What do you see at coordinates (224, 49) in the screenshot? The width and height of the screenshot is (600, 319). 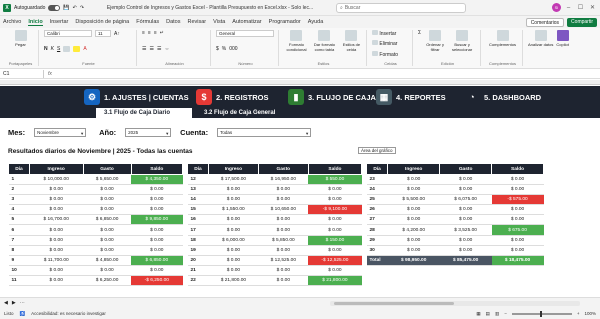 I see `percent-icon: %` at bounding box center [224, 49].